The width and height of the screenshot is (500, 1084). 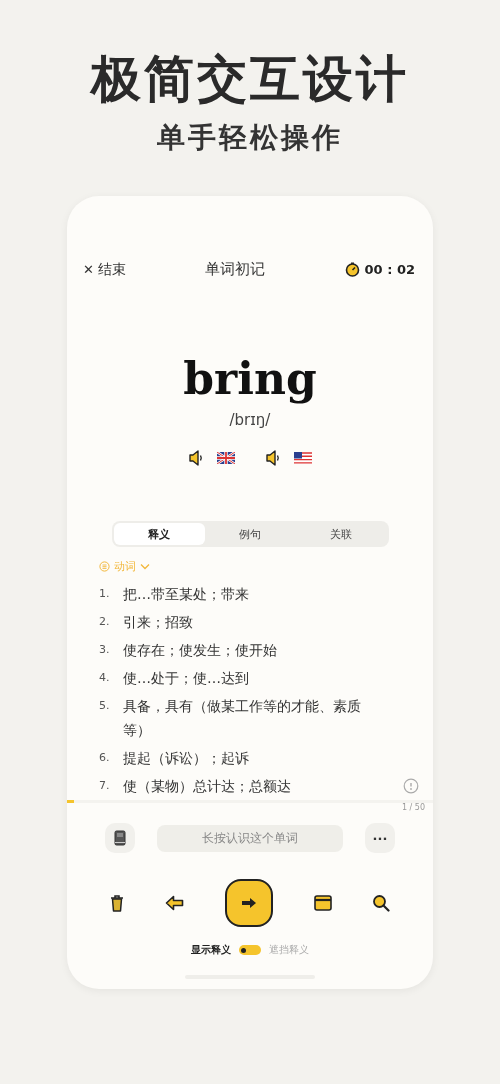 I want to click on headline: 极简交互设计, so click(x=250, y=79).